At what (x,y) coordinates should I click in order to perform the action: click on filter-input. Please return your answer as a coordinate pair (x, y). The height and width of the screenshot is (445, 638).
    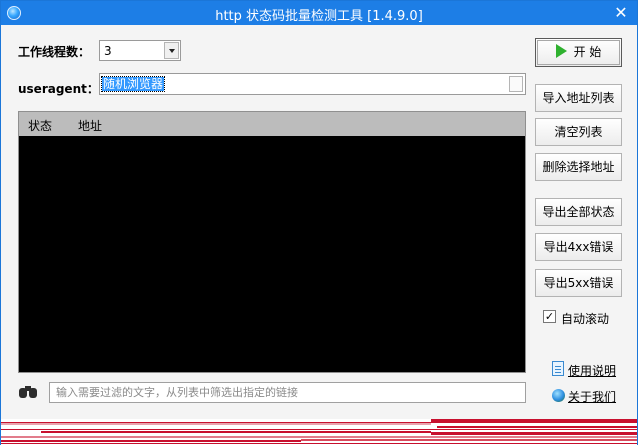
    Looking at the image, I should click on (287, 392).